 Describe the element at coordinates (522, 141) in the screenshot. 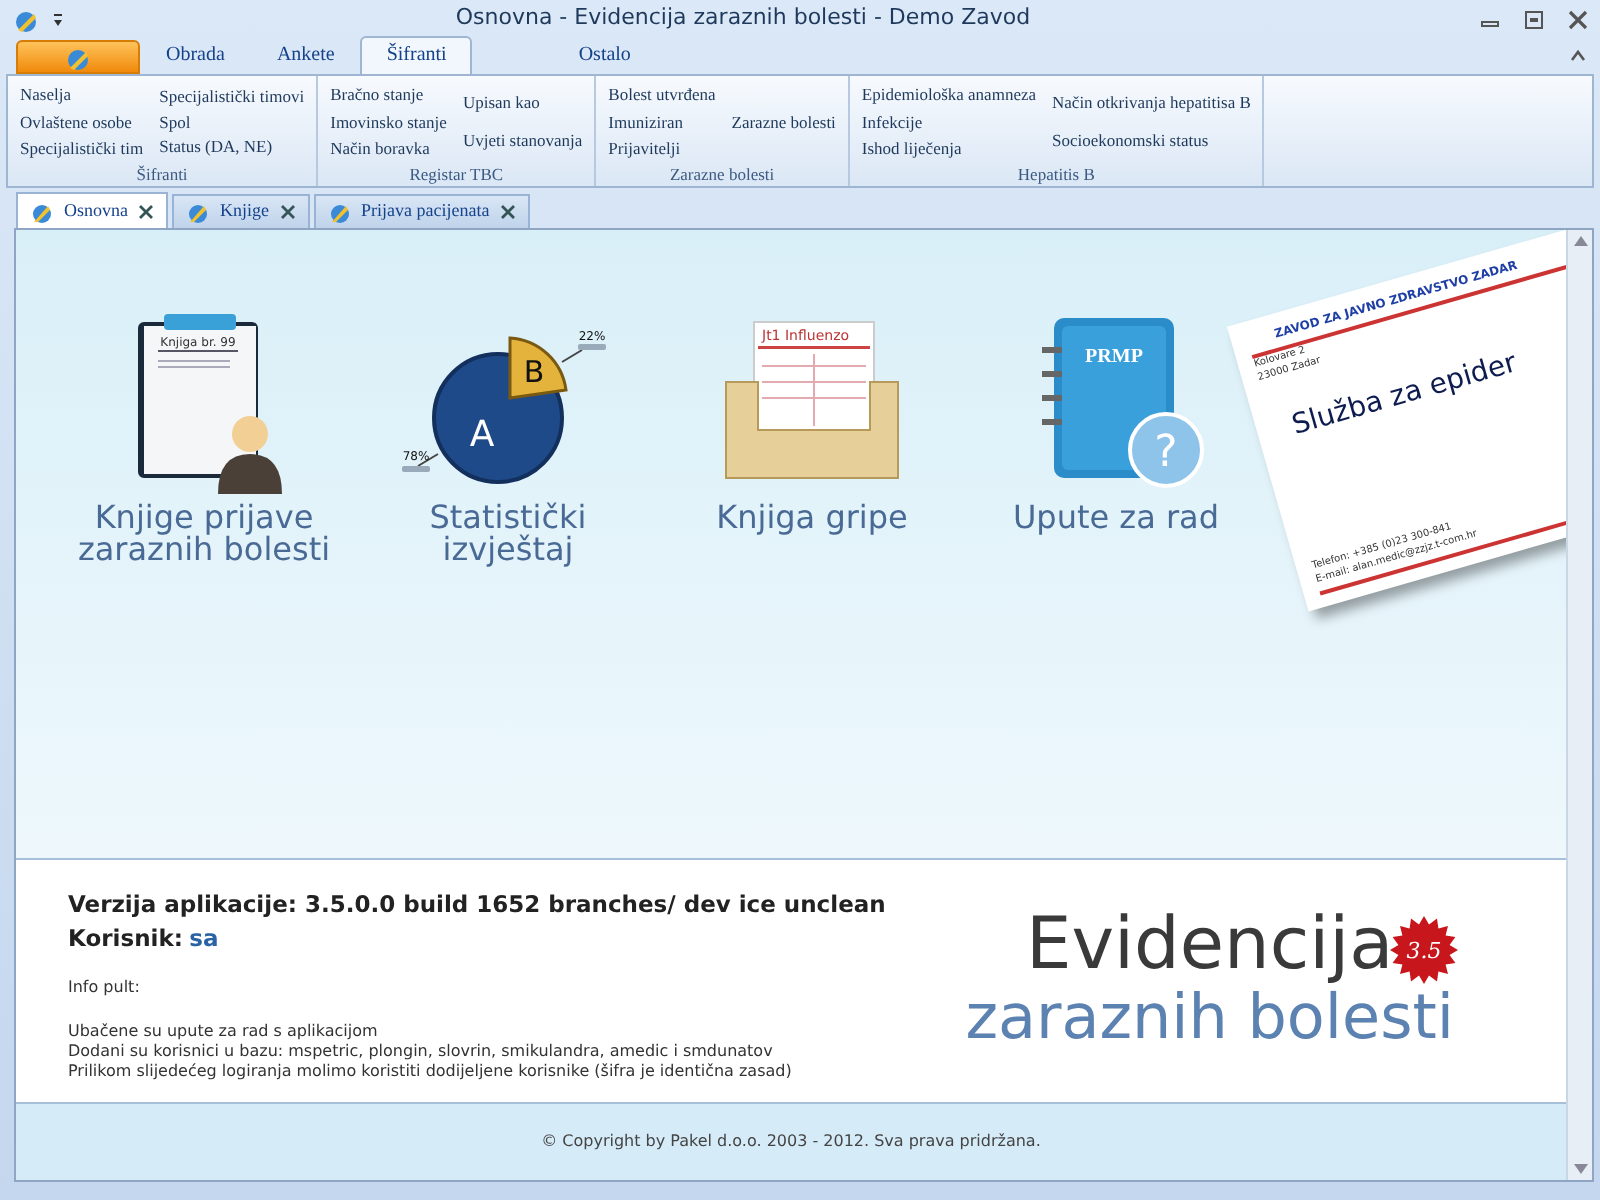

I see `ribbon-item: Uvjeti stanovanja` at that location.